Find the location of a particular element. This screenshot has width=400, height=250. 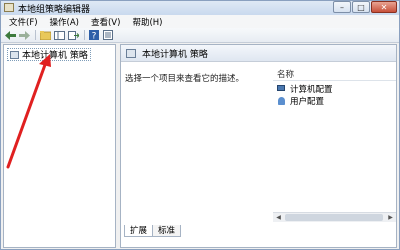

show-hide-tree-icon is located at coordinates (59, 35).